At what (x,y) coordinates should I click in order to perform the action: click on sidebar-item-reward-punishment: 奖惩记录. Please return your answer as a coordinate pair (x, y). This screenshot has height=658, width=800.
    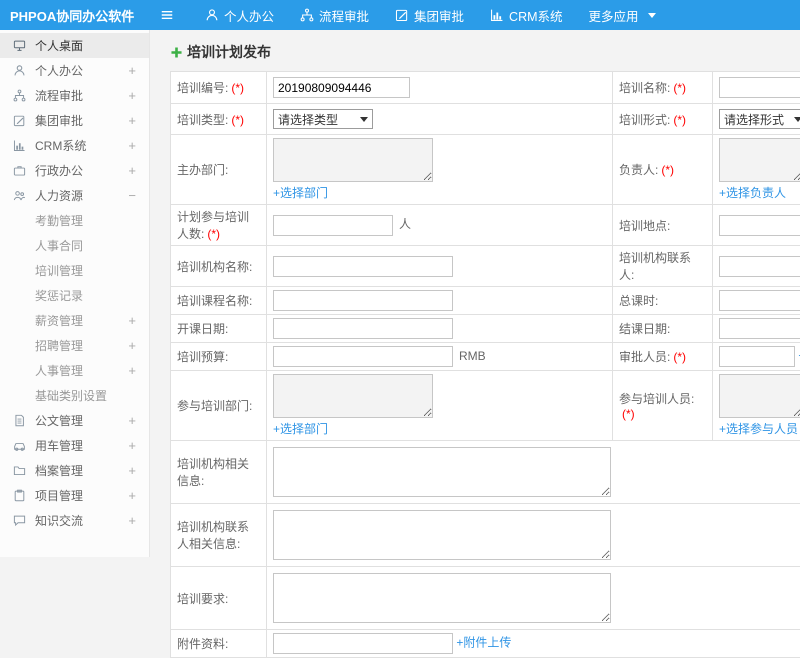
    Looking at the image, I should click on (74, 295).